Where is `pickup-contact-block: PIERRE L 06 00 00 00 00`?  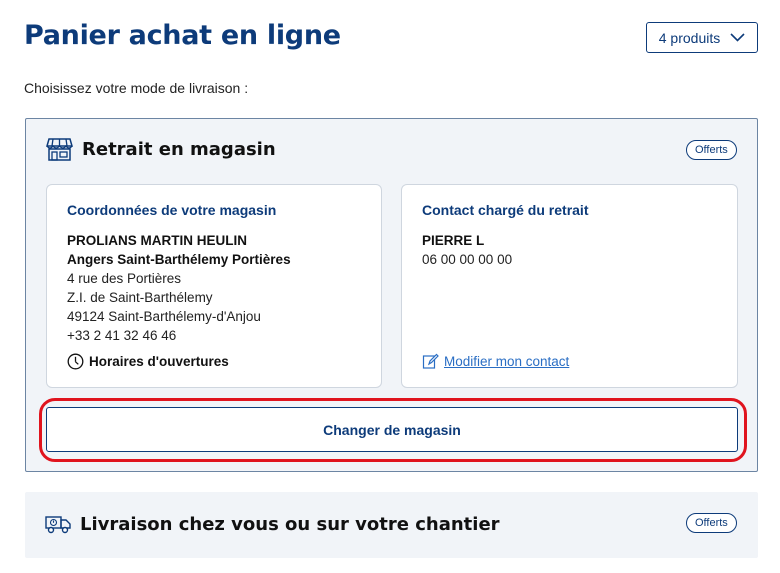
pickup-contact-block: PIERRE L 06 00 00 00 00 is located at coordinates (467, 250).